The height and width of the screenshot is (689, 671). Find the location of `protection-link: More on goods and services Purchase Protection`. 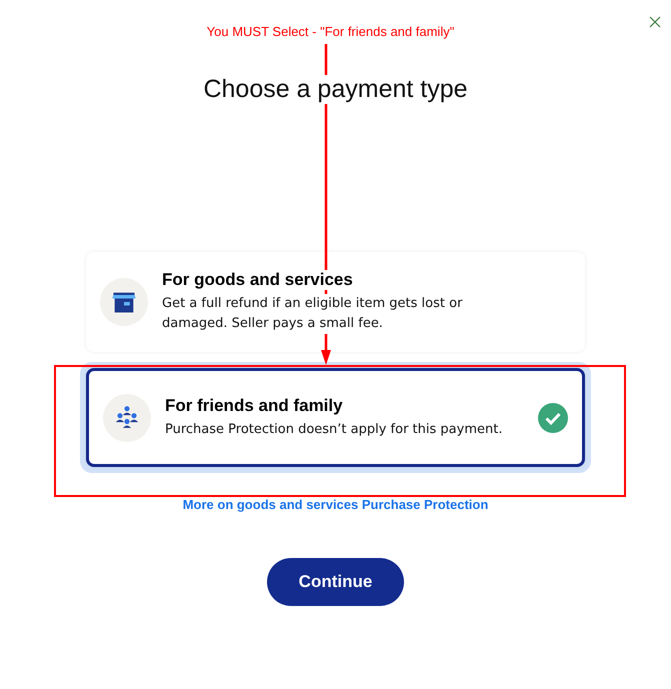

protection-link: More on goods and services Purchase Protection is located at coordinates (335, 504).